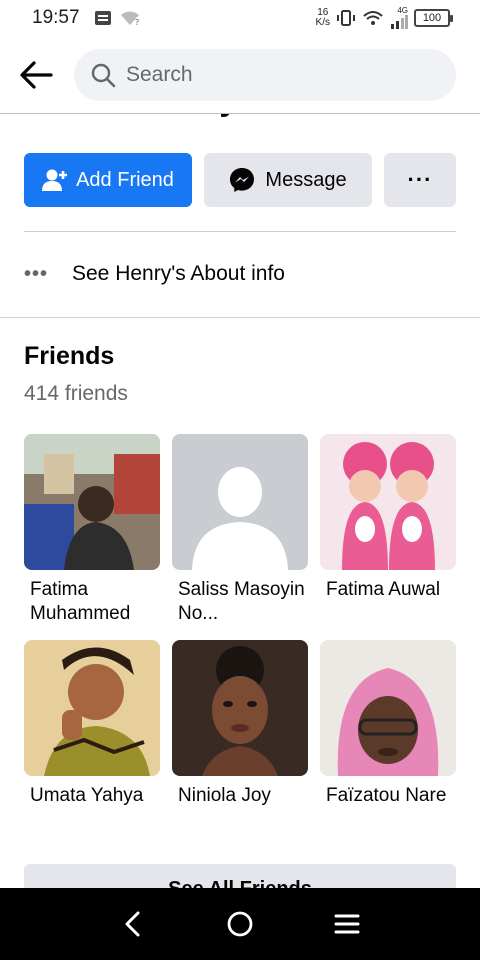 The image size is (480, 960). I want to click on messenger-icon, so click(242, 180).